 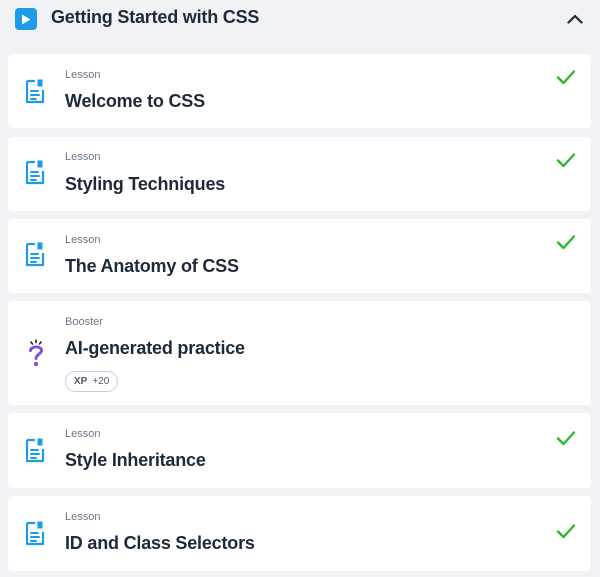 What do you see at coordinates (101, 381) in the screenshot?
I see `xp-value: +20` at bounding box center [101, 381].